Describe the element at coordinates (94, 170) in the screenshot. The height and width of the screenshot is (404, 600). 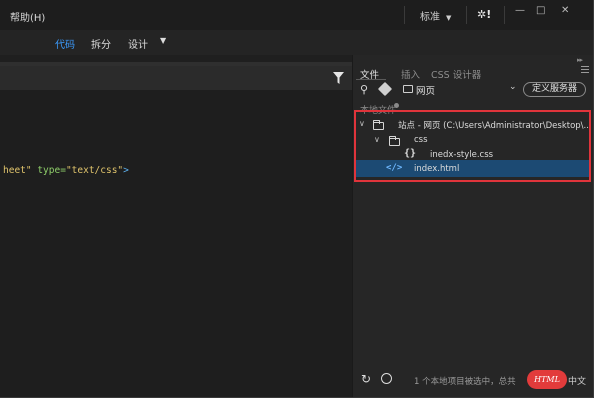
I see `code-token: "text/css"` at that location.